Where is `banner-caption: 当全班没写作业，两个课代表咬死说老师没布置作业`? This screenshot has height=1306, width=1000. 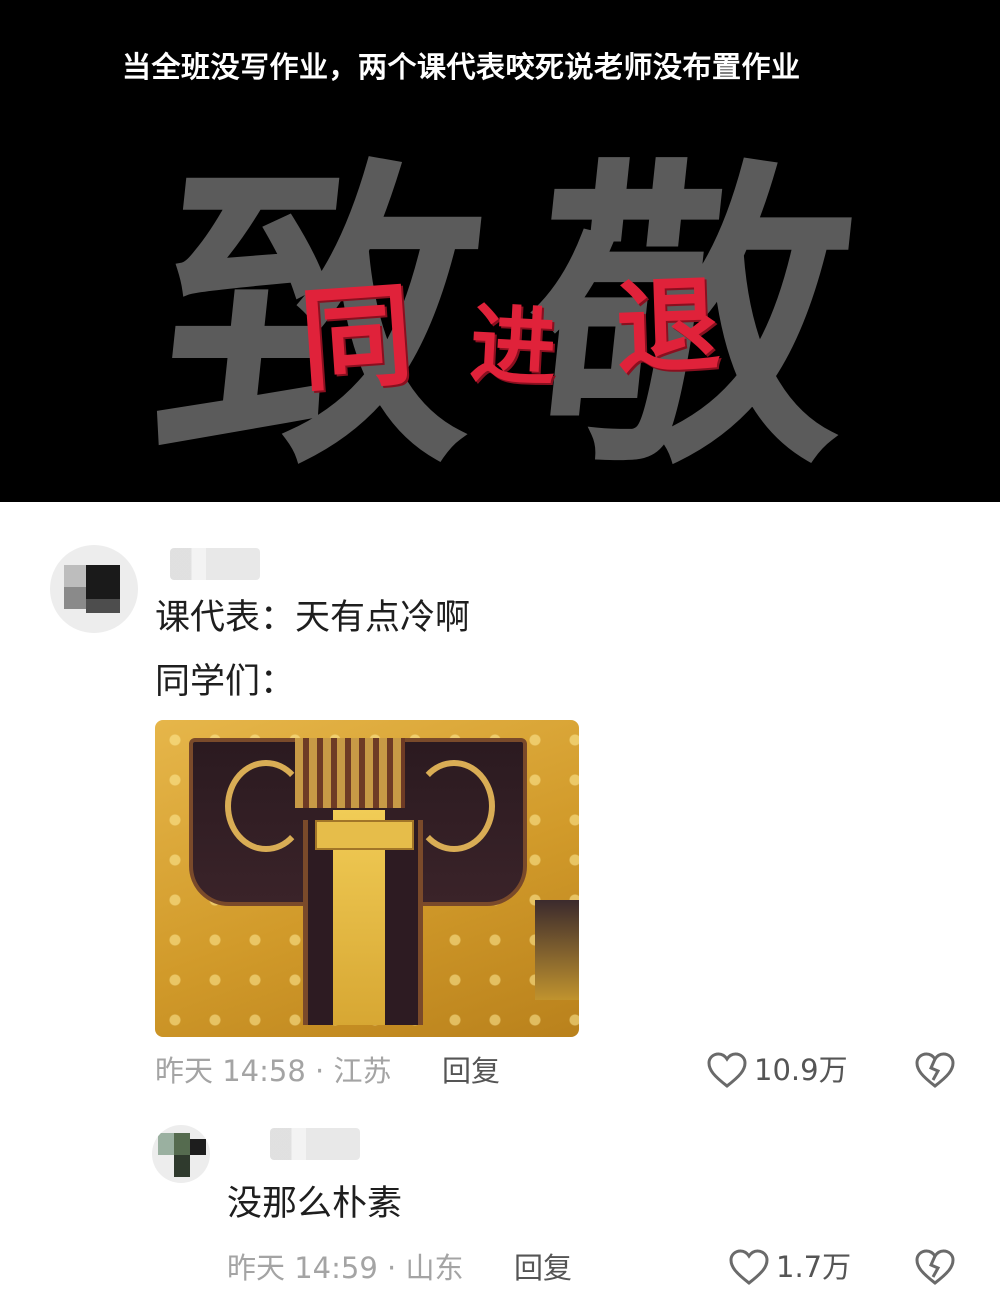
banner-caption: 当全班没写作业，两个课代表咬死说老师没布置作业 is located at coordinates (461, 67).